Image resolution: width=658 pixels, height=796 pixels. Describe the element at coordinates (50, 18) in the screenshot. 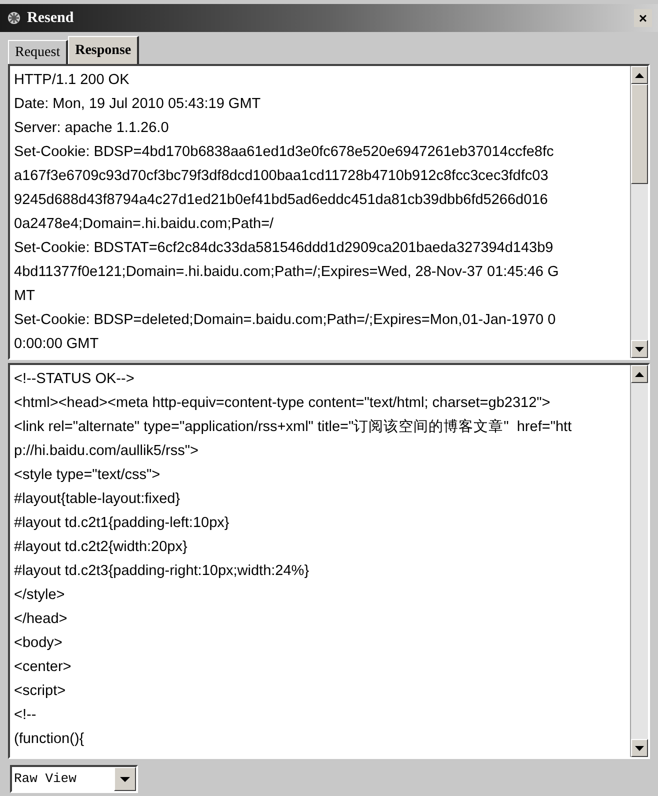

I see `window-title: Resend` at that location.